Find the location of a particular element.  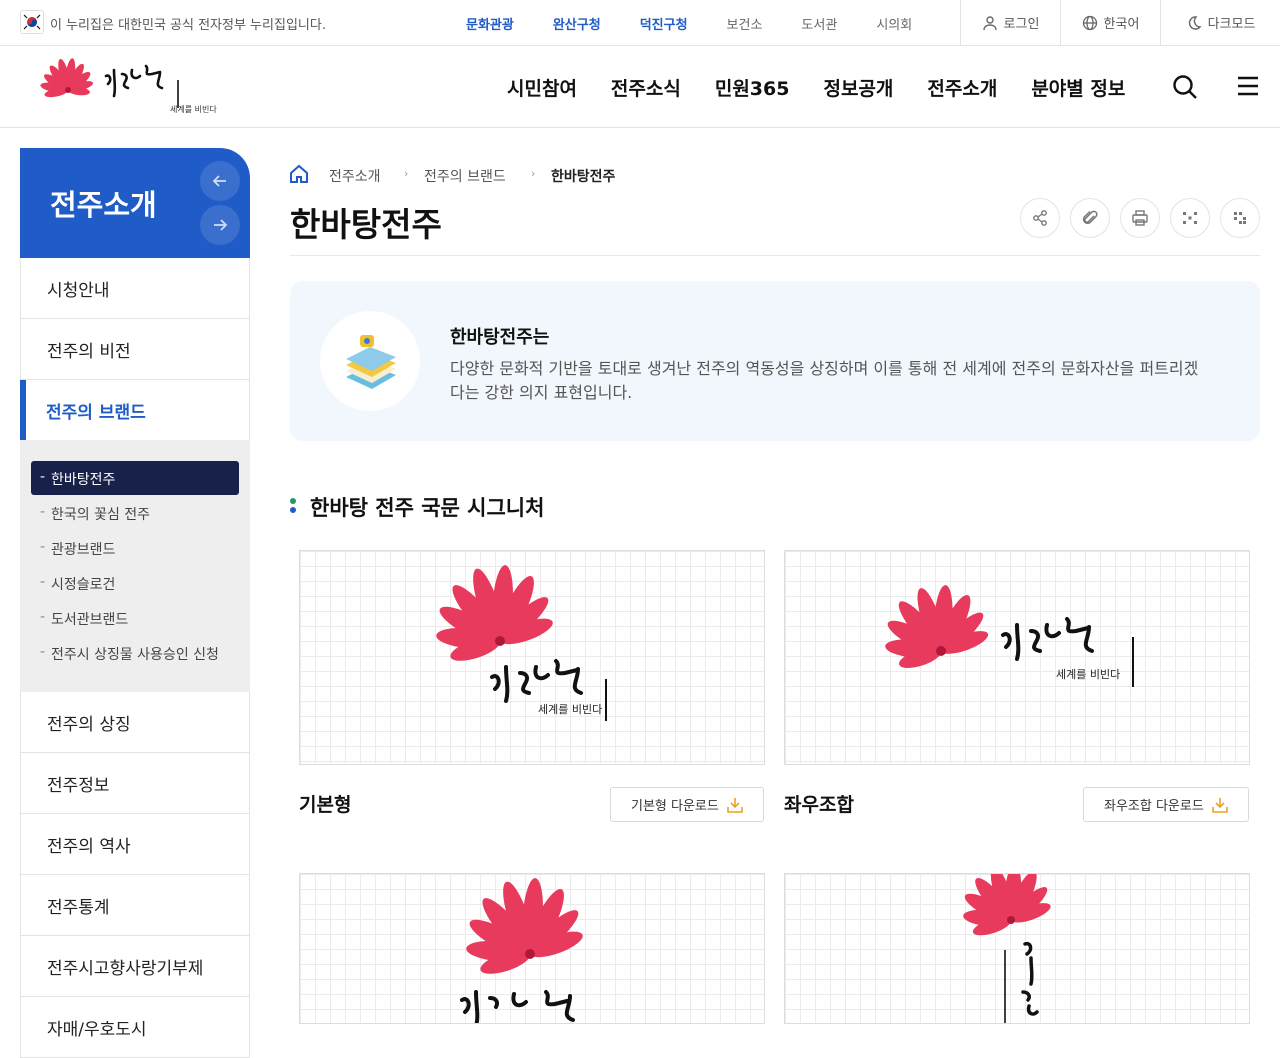

zoom-out-icon is located at coordinates (1190, 218).